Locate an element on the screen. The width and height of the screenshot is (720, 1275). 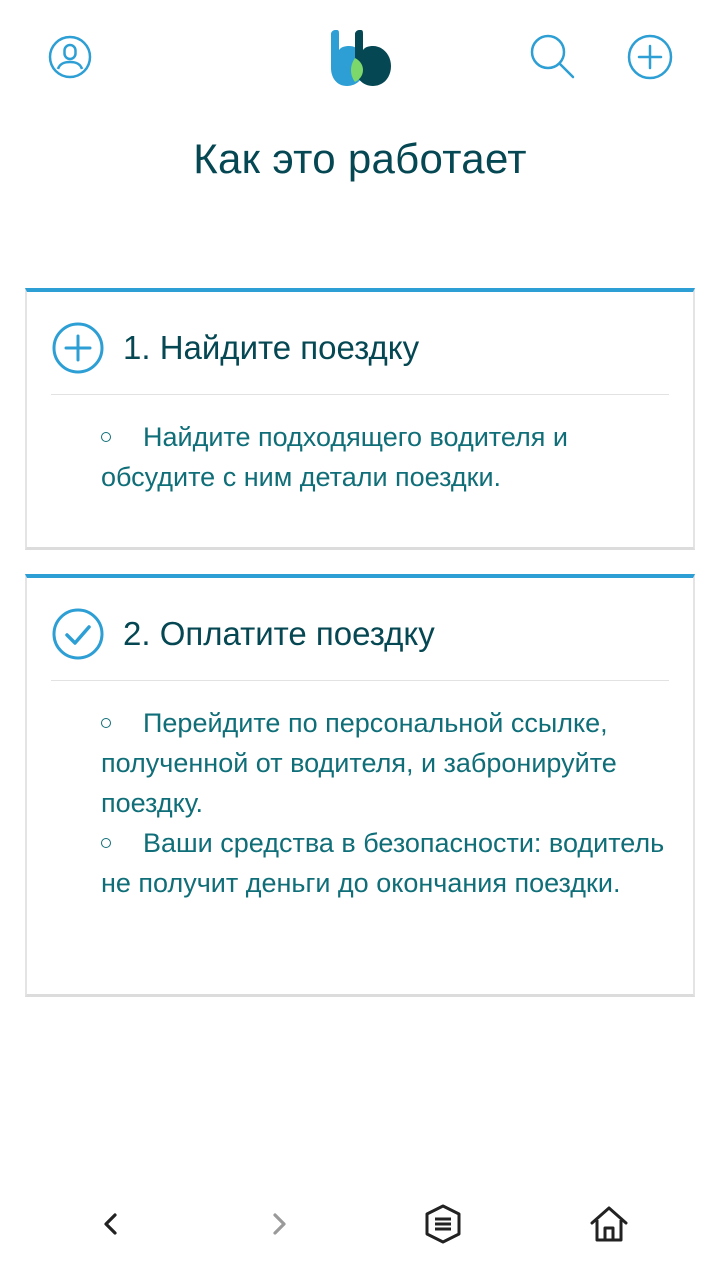
forward-button is located at coordinates (279, 1224).